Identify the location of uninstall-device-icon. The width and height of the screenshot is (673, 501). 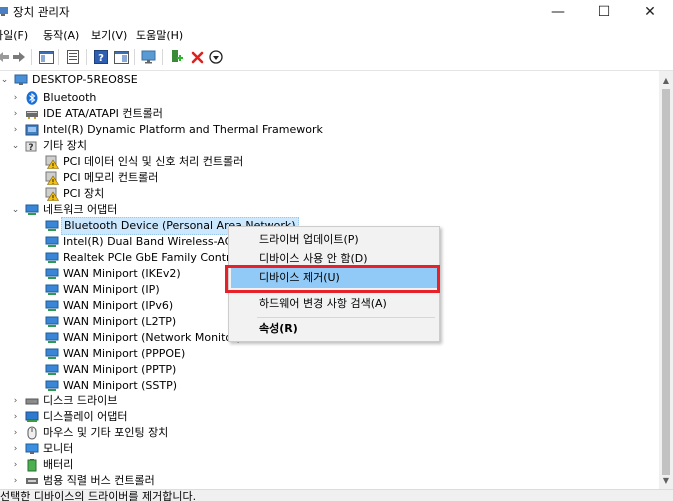
(197, 57).